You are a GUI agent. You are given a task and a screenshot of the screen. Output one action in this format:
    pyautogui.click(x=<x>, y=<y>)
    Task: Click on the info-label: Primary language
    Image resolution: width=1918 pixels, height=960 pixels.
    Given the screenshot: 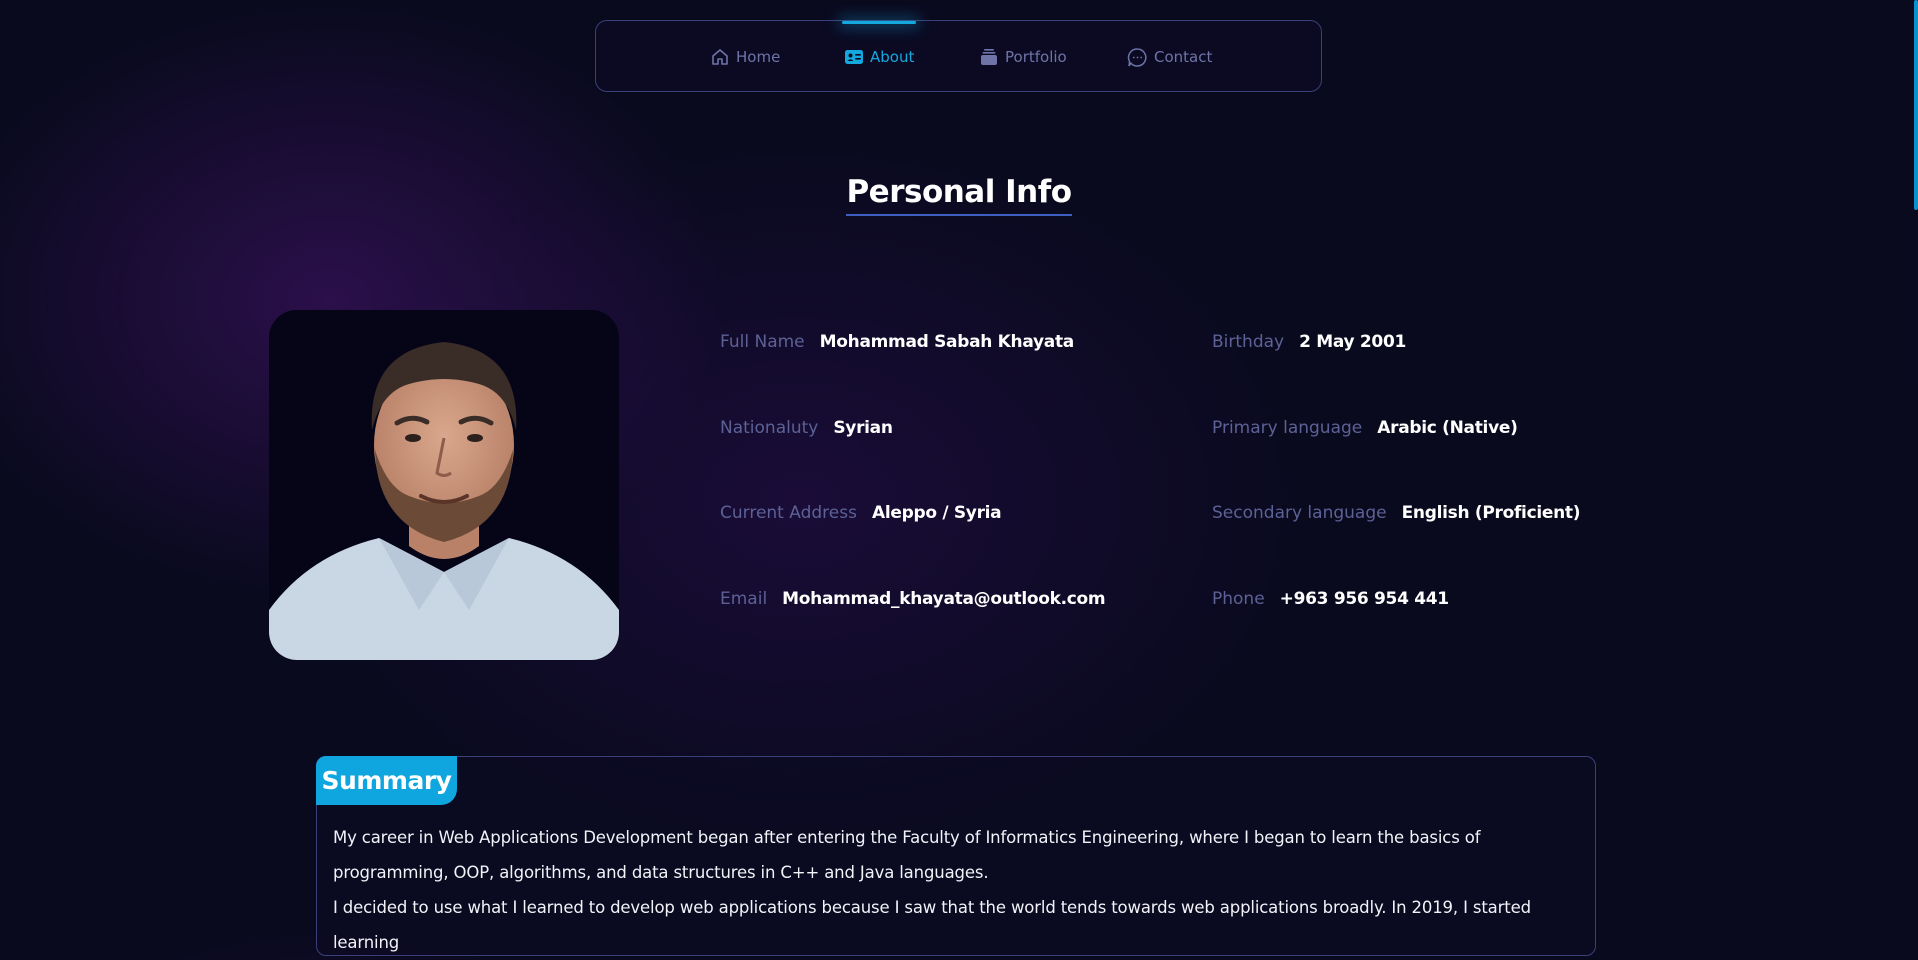 What is the action you would take?
    pyautogui.click(x=1287, y=428)
    